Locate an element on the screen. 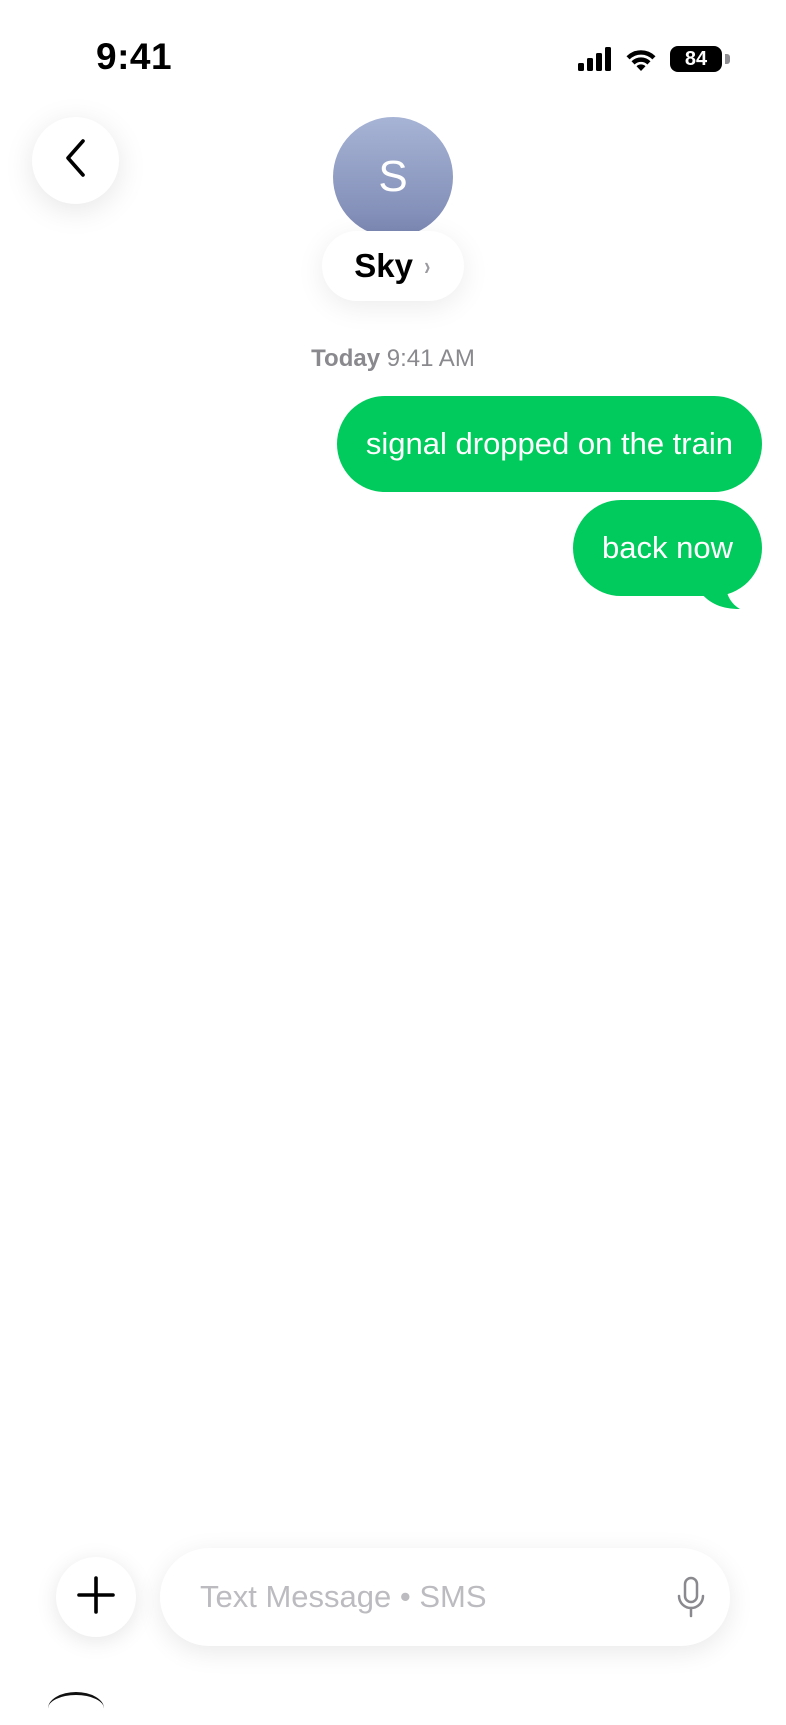  contact-name: Sky is located at coordinates (384, 265).